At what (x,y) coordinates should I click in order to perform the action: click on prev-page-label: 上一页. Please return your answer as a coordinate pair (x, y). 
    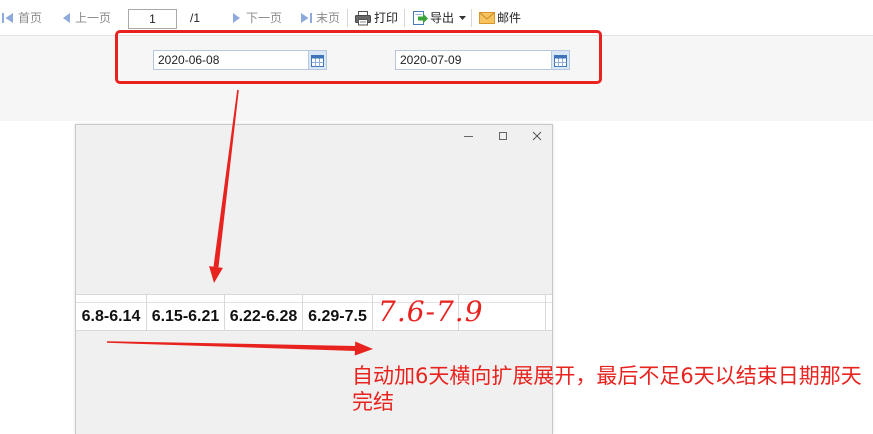
    Looking at the image, I should click on (93, 18).